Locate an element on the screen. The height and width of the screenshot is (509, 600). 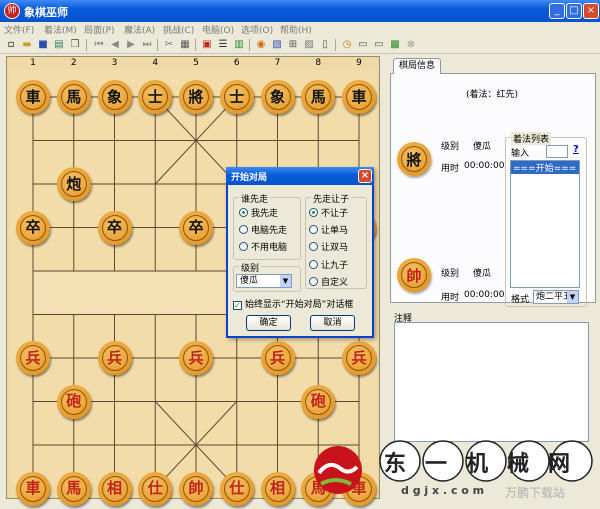
notes-textarea is located at coordinates (491, 382).